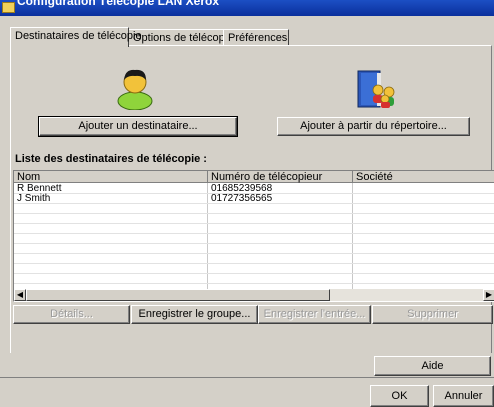 This screenshot has height=407, width=494. What do you see at coordinates (76, 37) in the screenshot?
I see `tab-destinataires: Destinataires de télécopie` at bounding box center [76, 37].